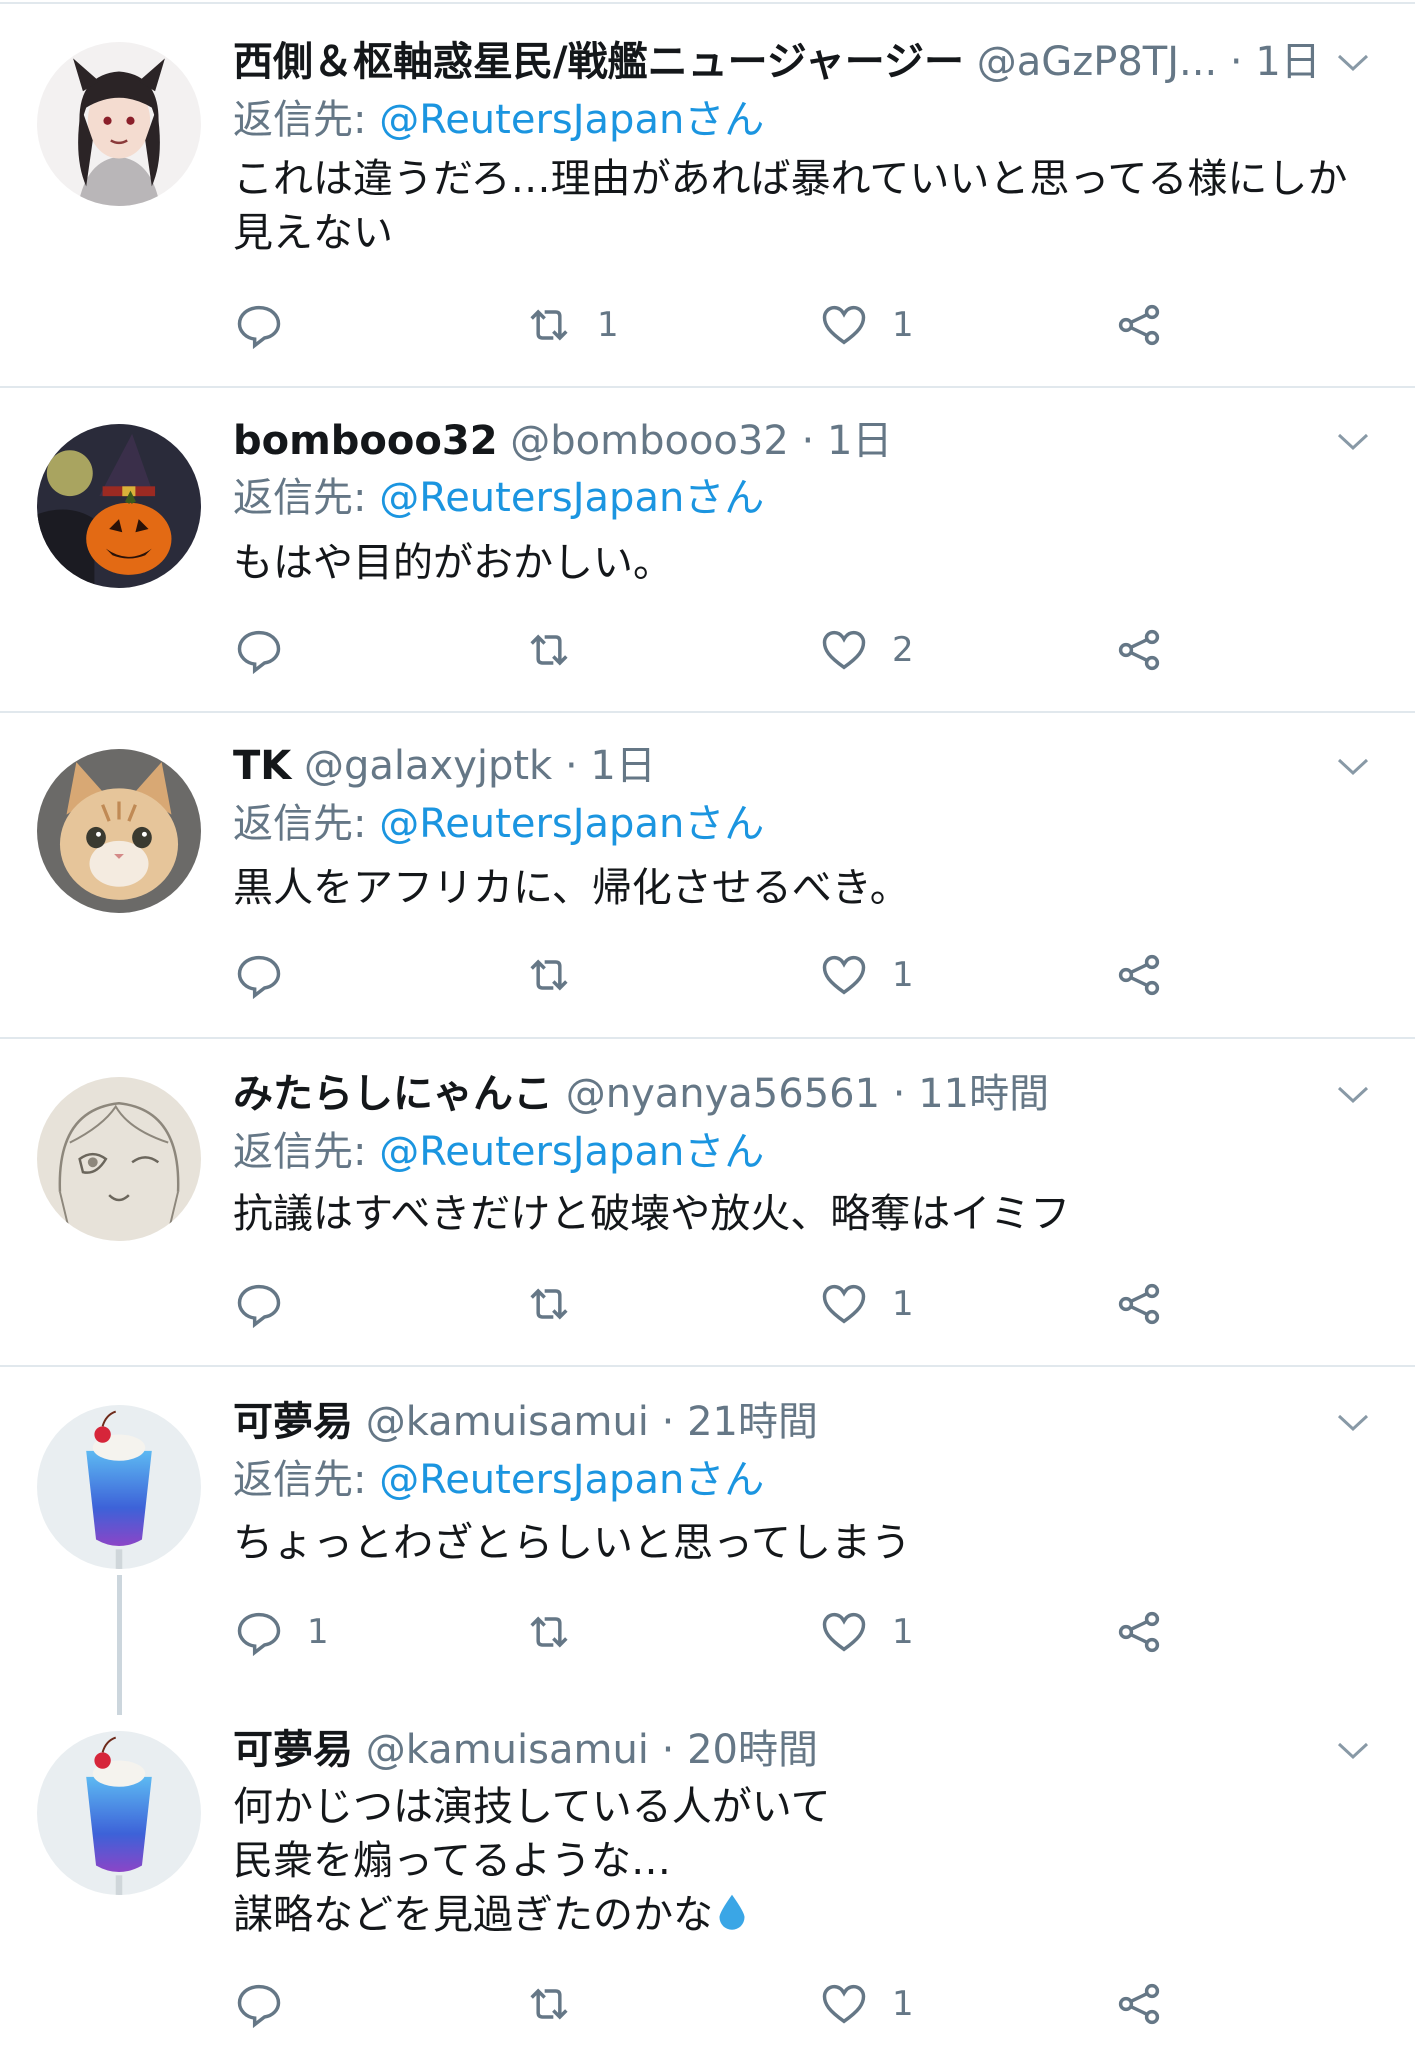 This screenshot has height=2048, width=1415. I want to click on user-handle: @bombooo32, so click(649, 441).